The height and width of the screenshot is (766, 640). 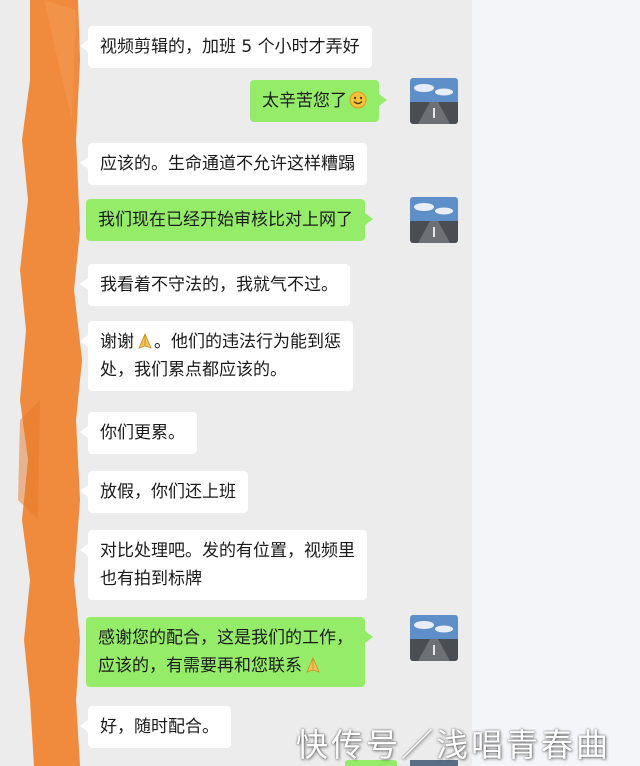 What do you see at coordinates (220, 341) in the screenshot?
I see `message-text-line: 谢谢 。他们的违法行为能到惩` at bounding box center [220, 341].